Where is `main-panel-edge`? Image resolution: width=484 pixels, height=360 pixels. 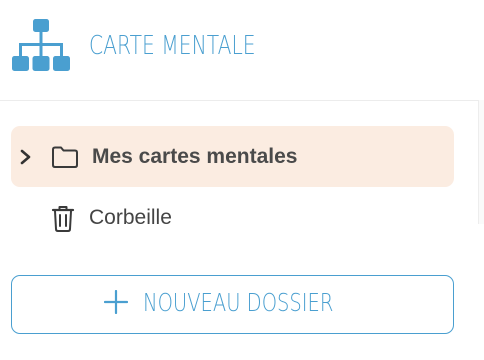 main-panel-edge is located at coordinates (481, 162).